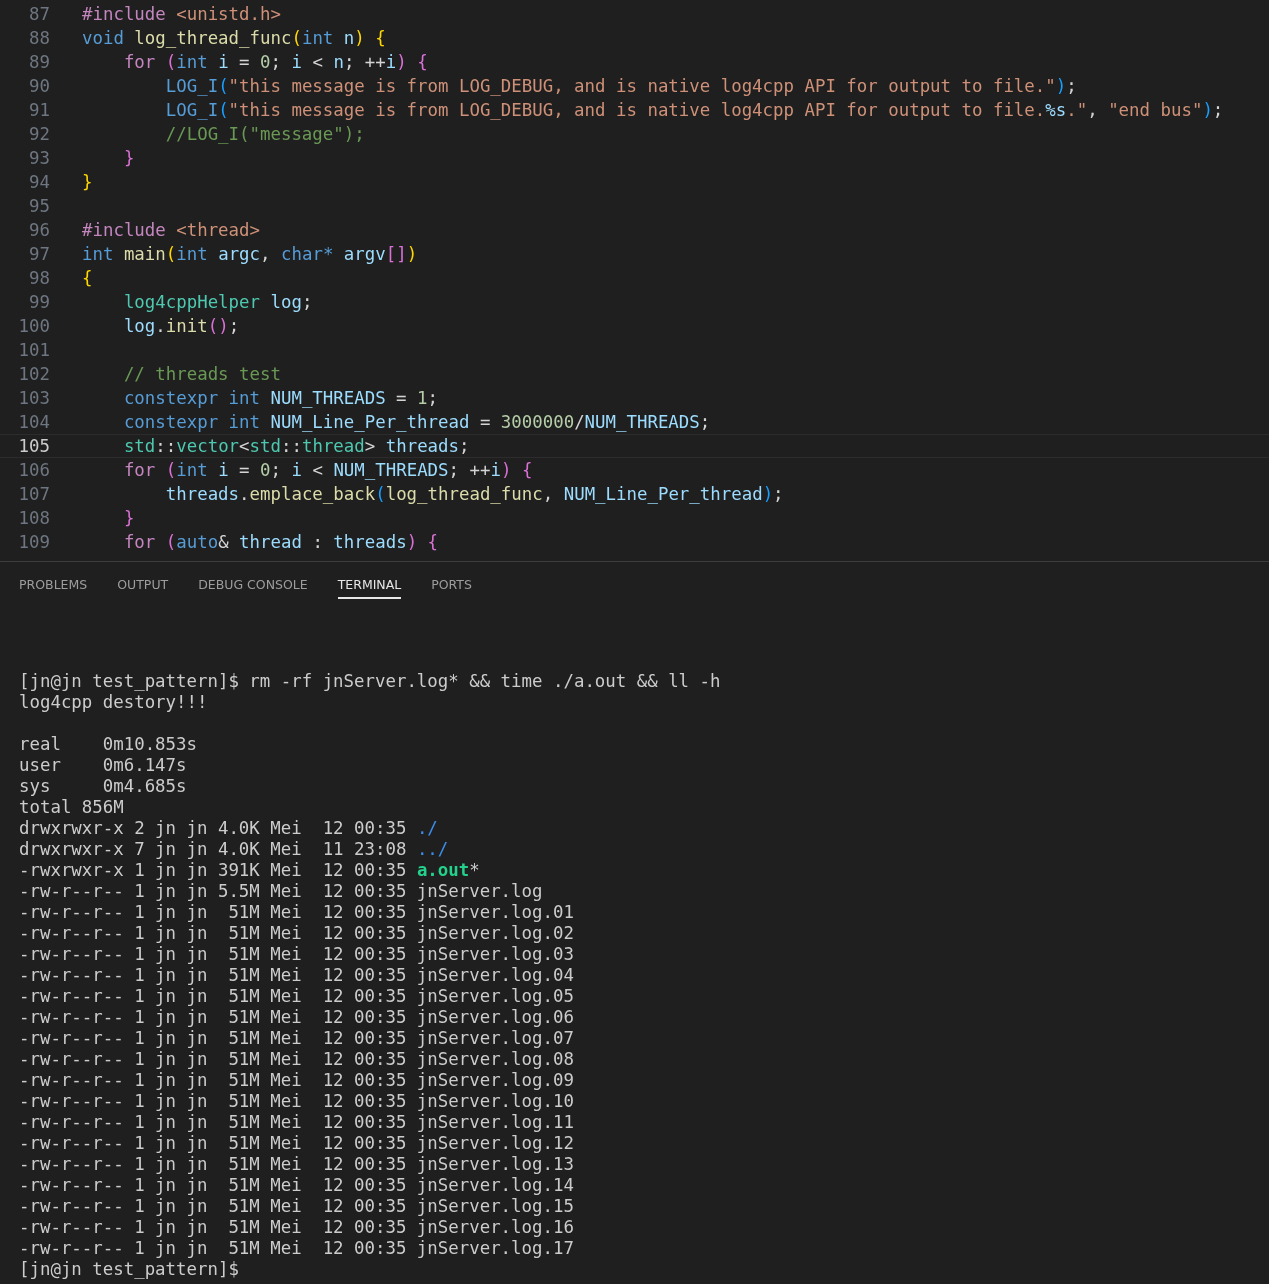 This screenshot has height=1284, width=1269. Describe the element at coordinates (39, 254) in the screenshot. I see `line-number: 97` at that location.